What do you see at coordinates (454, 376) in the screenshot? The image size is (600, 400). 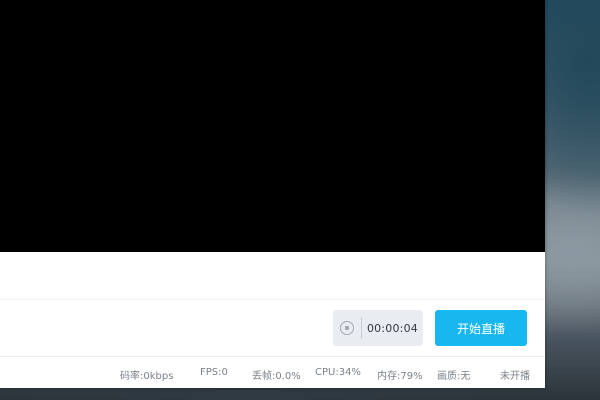 I see `quality-status: 画质:无` at bounding box center [454, 376].